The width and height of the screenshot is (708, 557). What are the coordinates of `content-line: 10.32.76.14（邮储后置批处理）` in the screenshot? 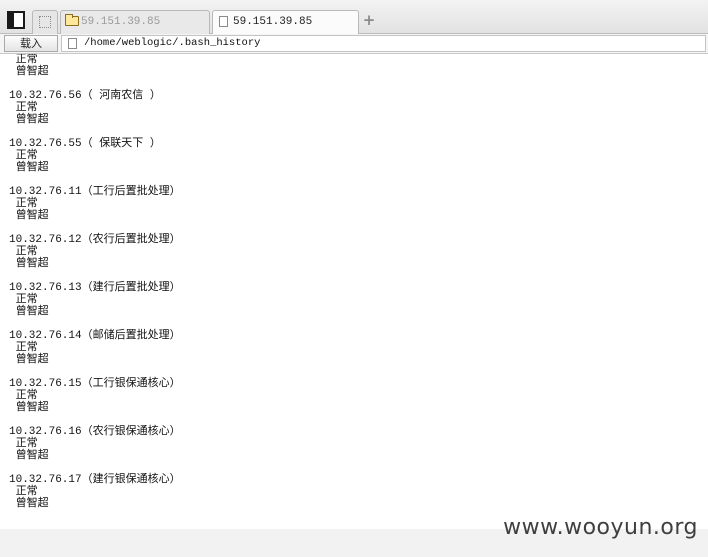 It's located at (95, 336).